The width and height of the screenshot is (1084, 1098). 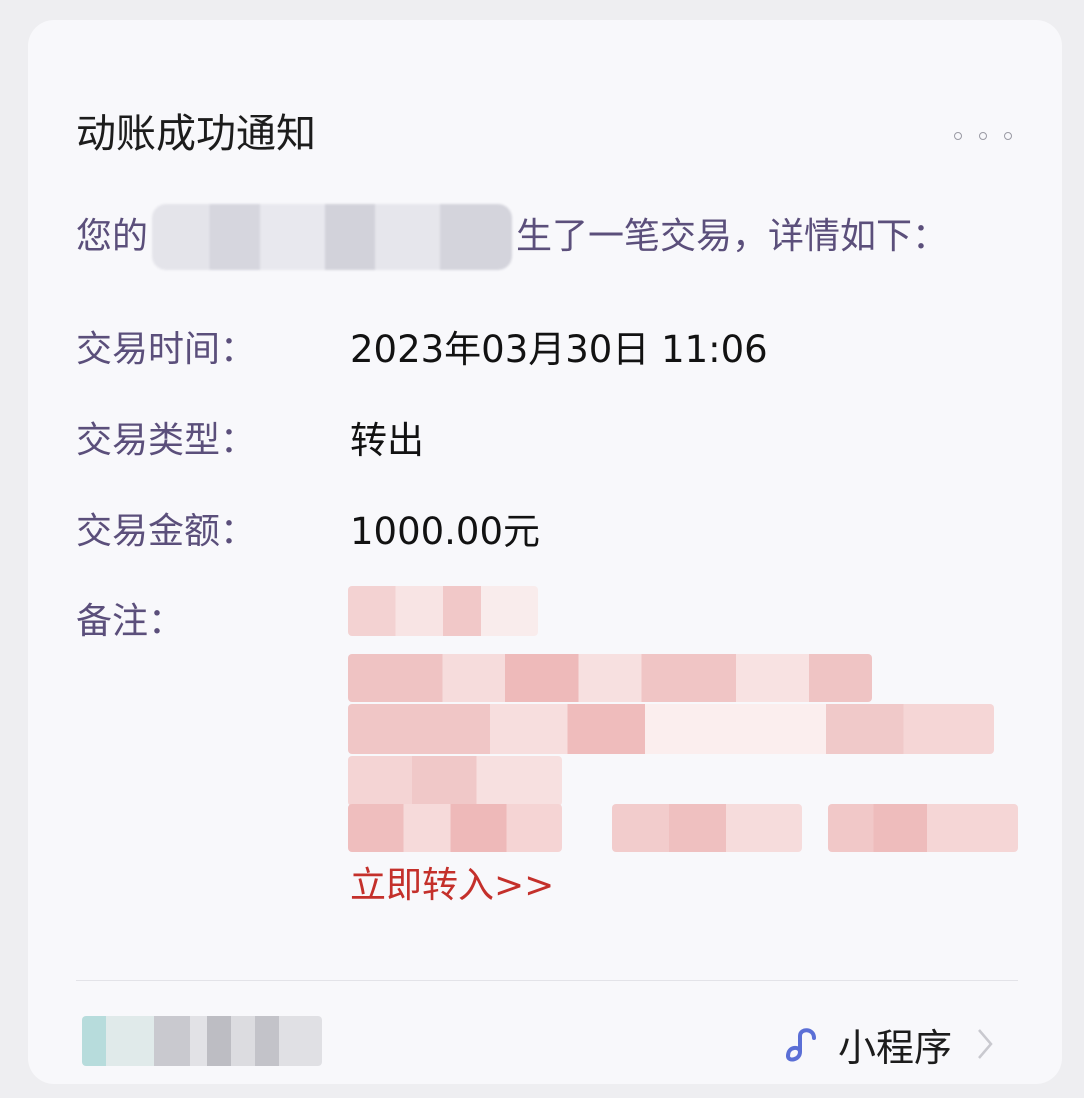 What do you see at coordinates (166, 440) in the screenshot?
I see `transaction-type-label: 交易类型：` at bounding box center [166, 440].